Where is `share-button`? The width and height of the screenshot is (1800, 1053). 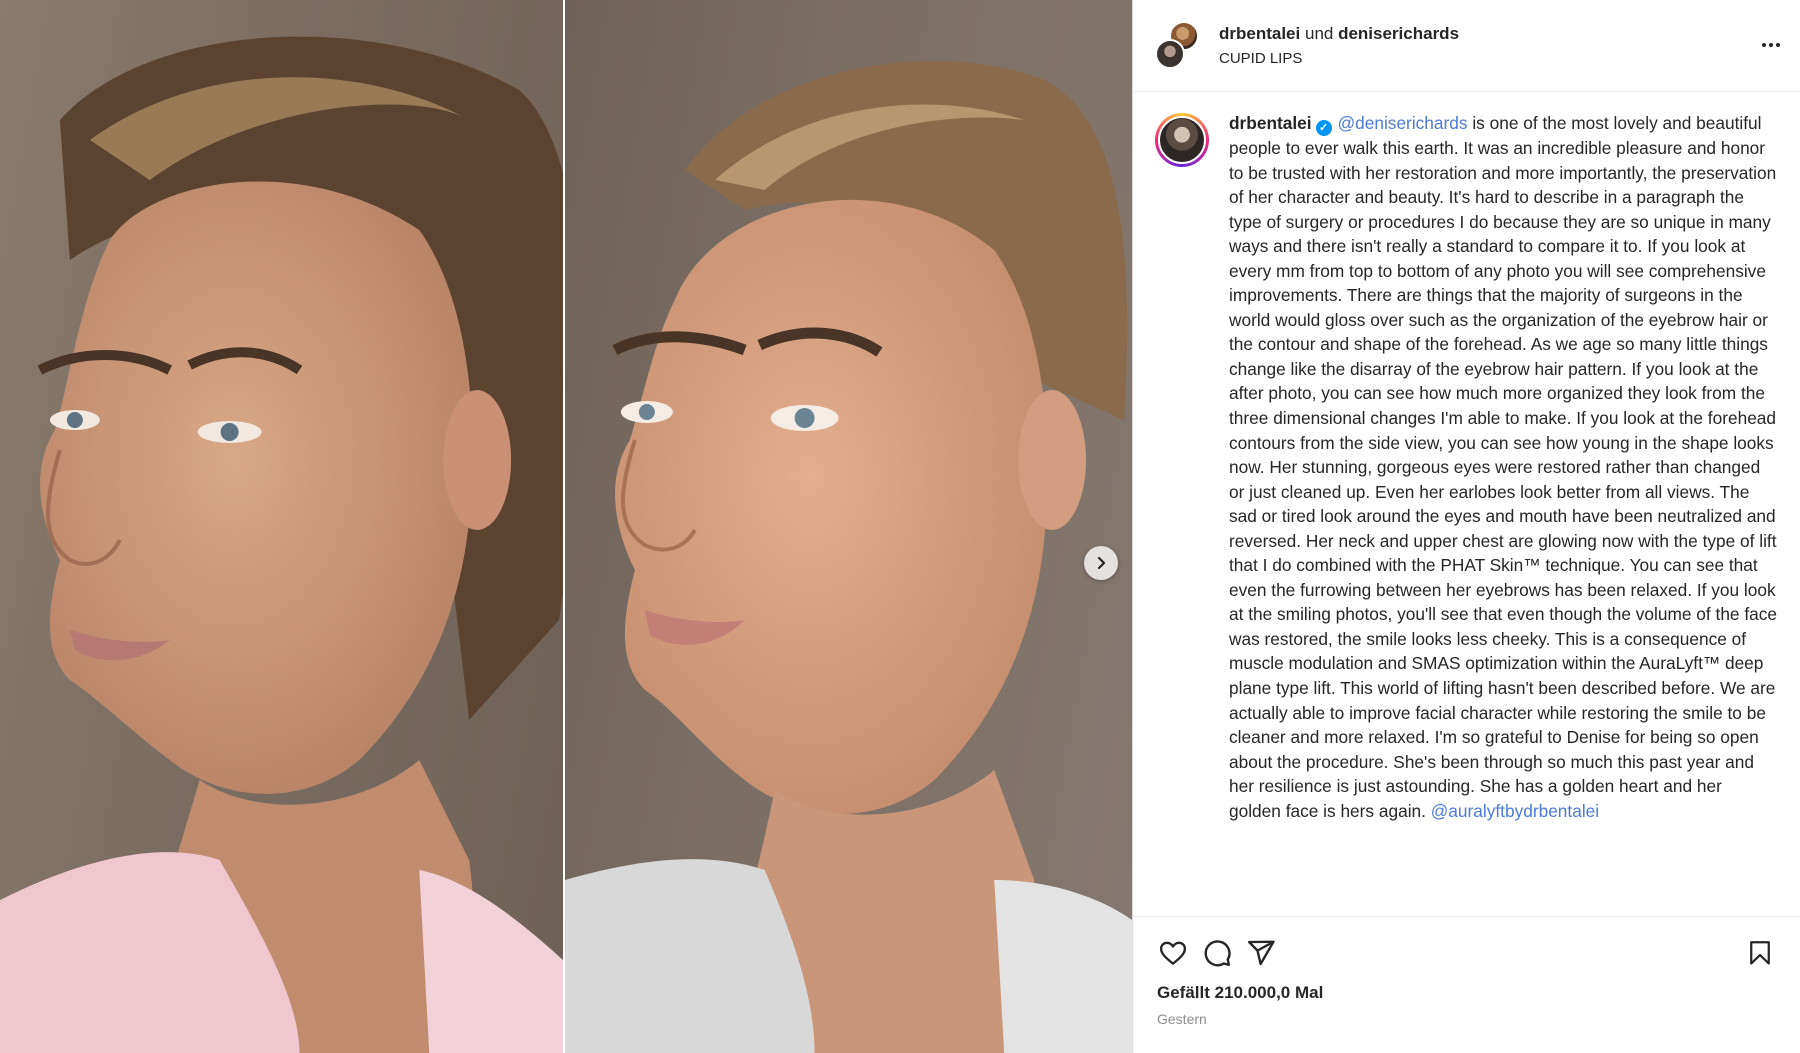
share-button is located at coordinates (1261, 953).